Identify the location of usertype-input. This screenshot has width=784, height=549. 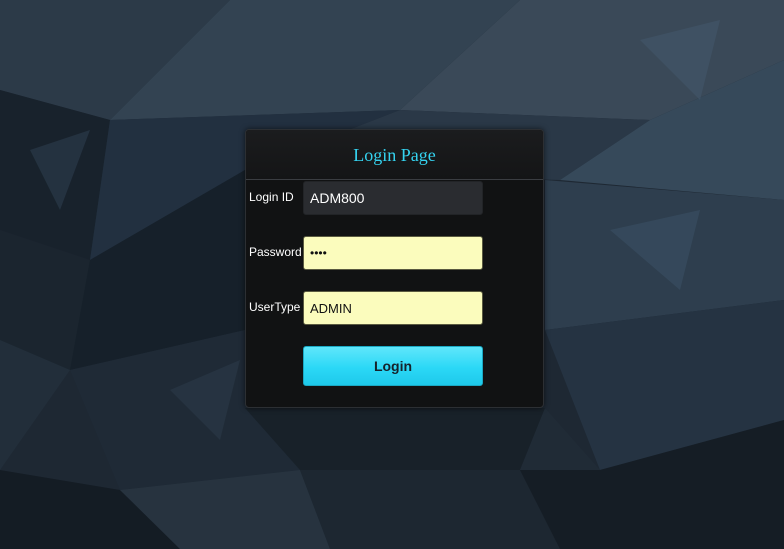
(393, 308).